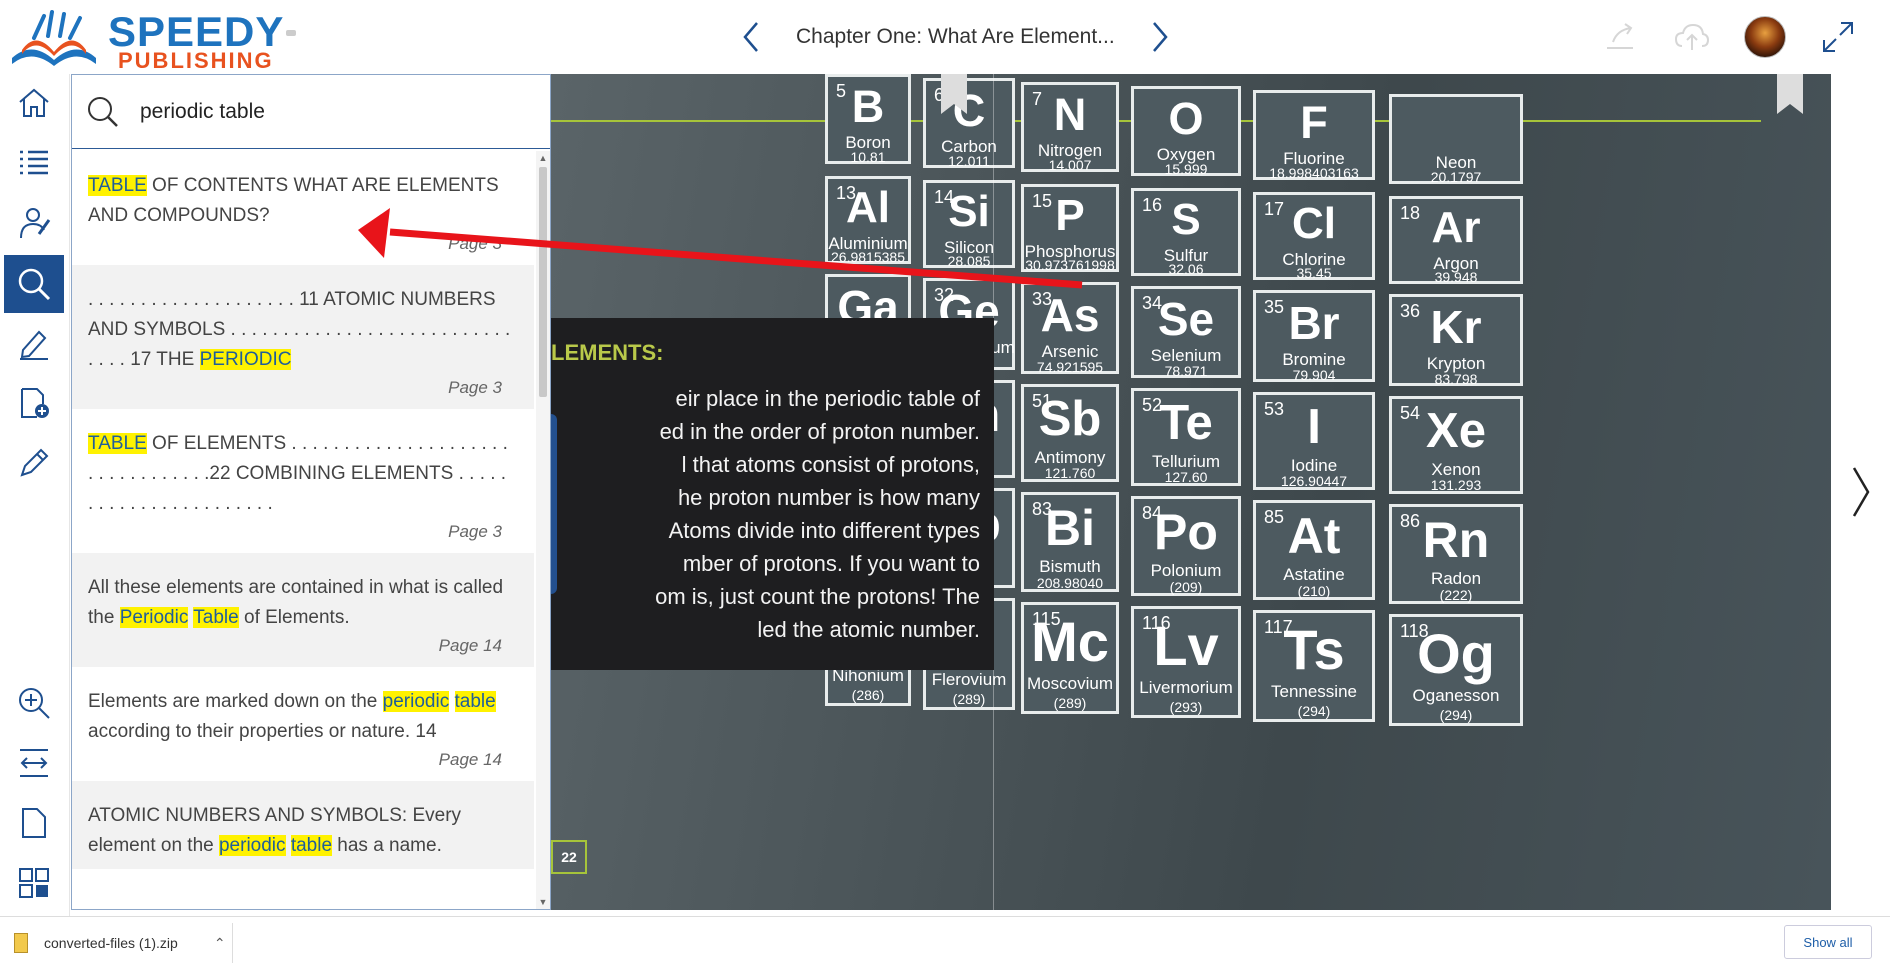  I want to click on zoom-in-icon, so click(34, 703).